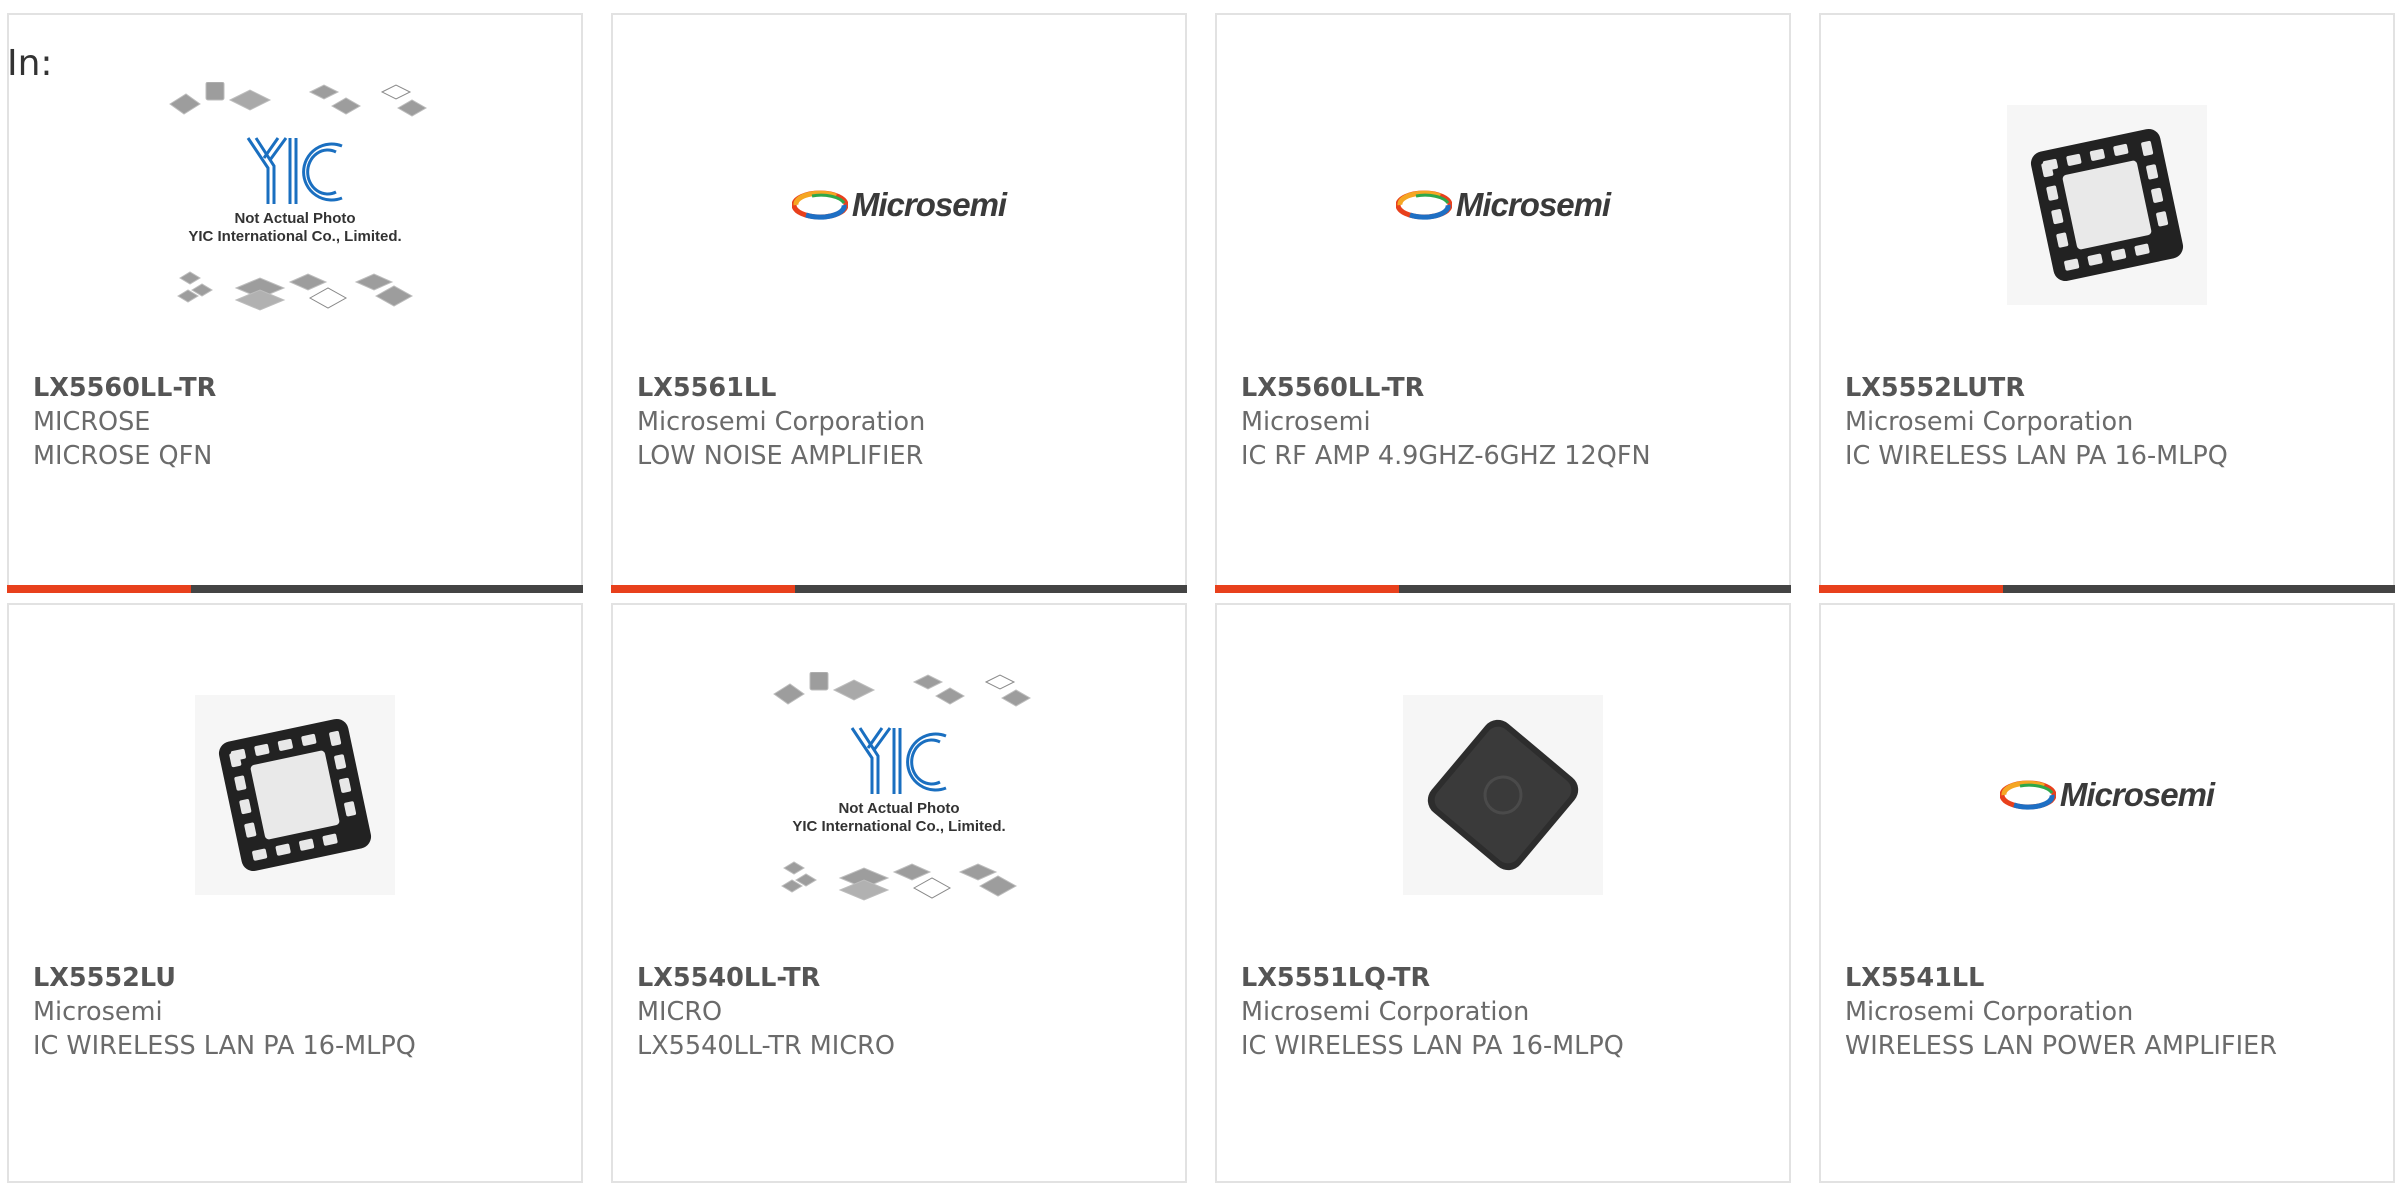 This screenshot has height=1183, width=2400. What do you see at coordinates (901, 978) in the screenshot?
I see `part-number: LX5540LL-TR` at bounding box center [901, 978].